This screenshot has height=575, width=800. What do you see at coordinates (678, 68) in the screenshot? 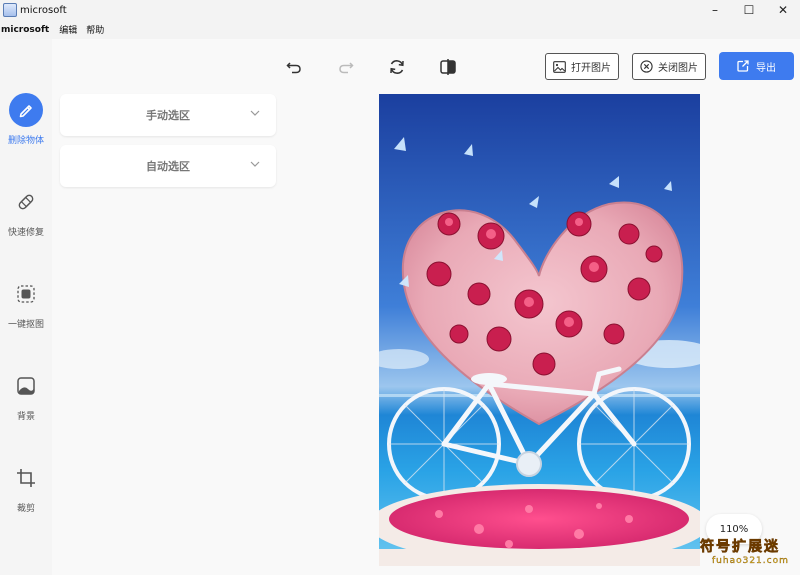
I see `close-image-label: 关闭图片` at bounding box center [678, 68].